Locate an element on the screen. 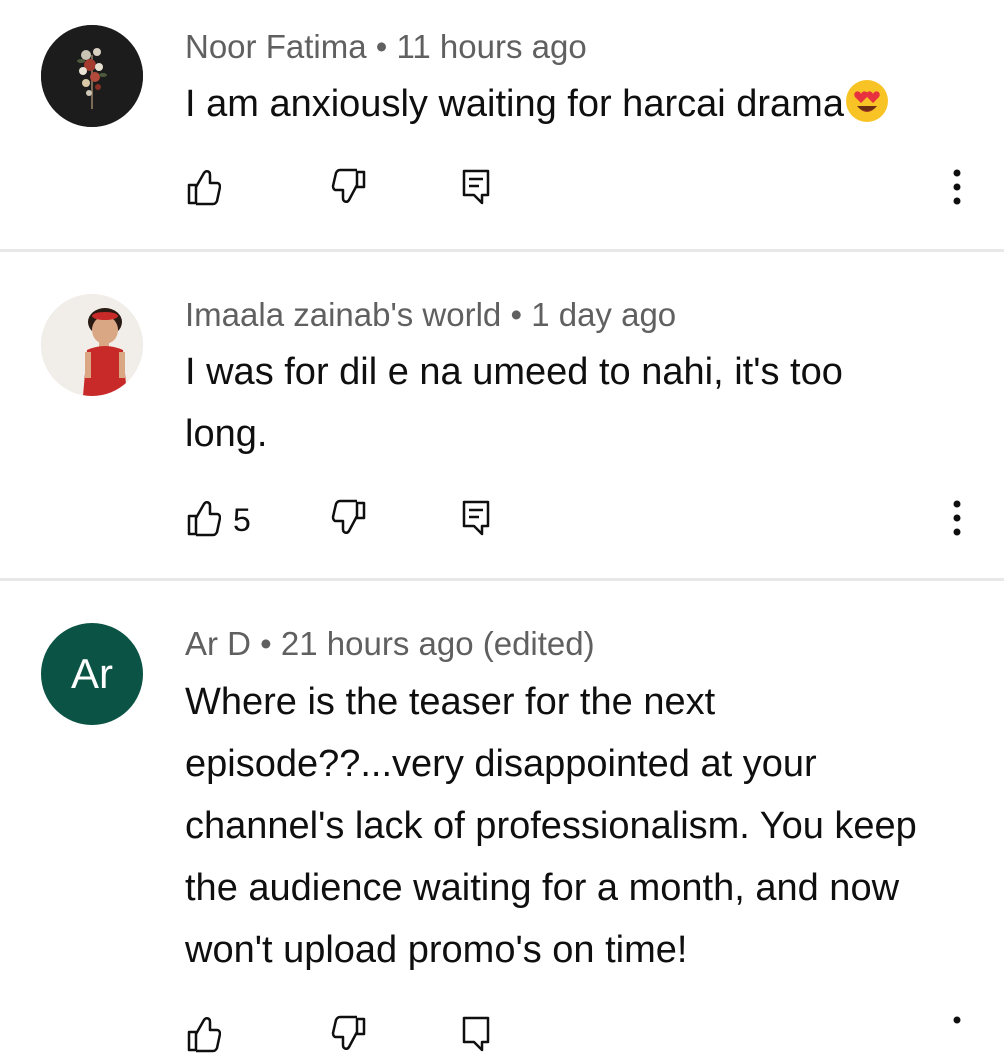 Image resolution: width=1004 pixels, height=1061 pixels. comment-text-content: I am anxiously waiting for harcai drama is located at coordinates (514, 104).